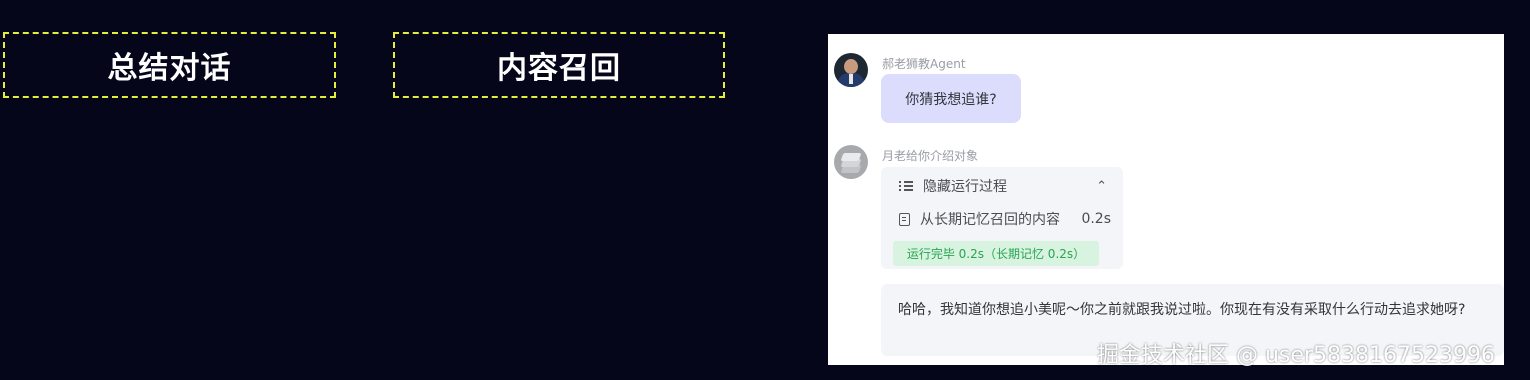  I want to click on run-status-badge: 运行完毕 0.2s（长期记忆 0.2s）, so click(996, 253).